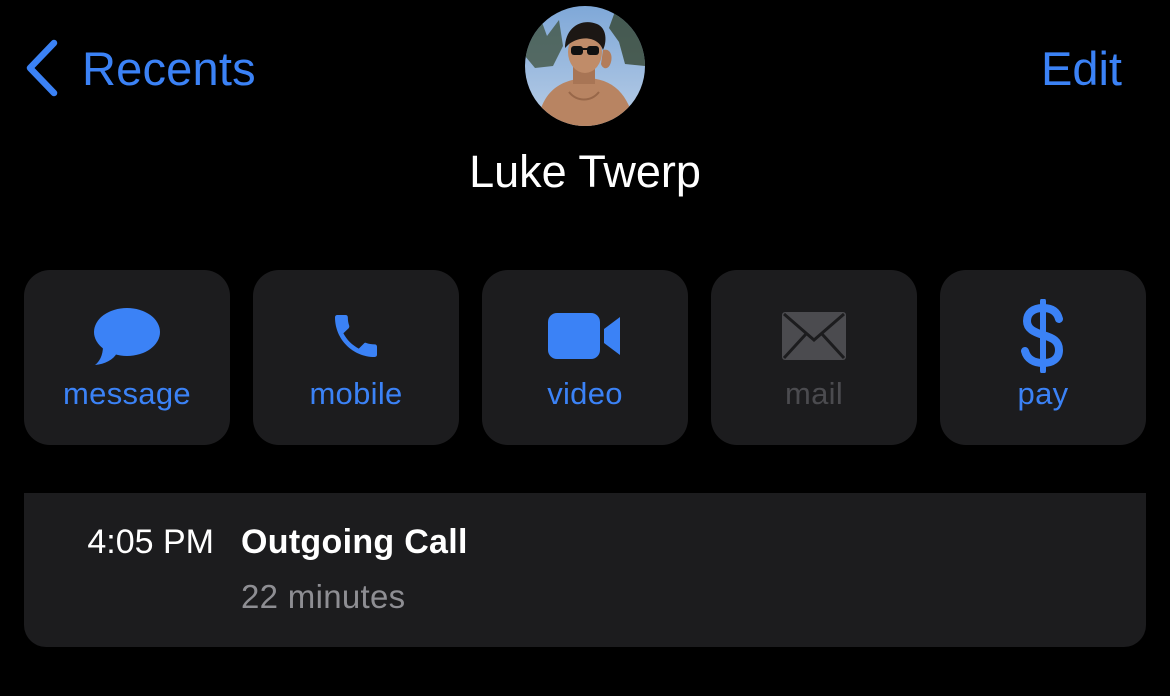 Image resolution: width=1170 pixels, height=696 pixels. What do you see at coordinates (42, 68) in the screenshot?
I see `chevron-left-icon` at bounding box center [42, 68].